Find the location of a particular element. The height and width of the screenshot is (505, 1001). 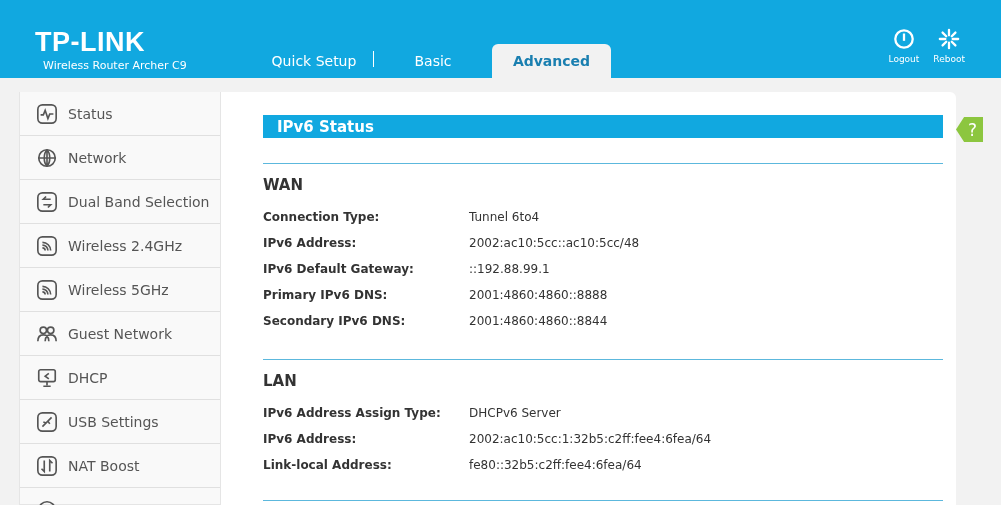

section-title-bar: IPv6 Status is located at coordinates (603, 126).